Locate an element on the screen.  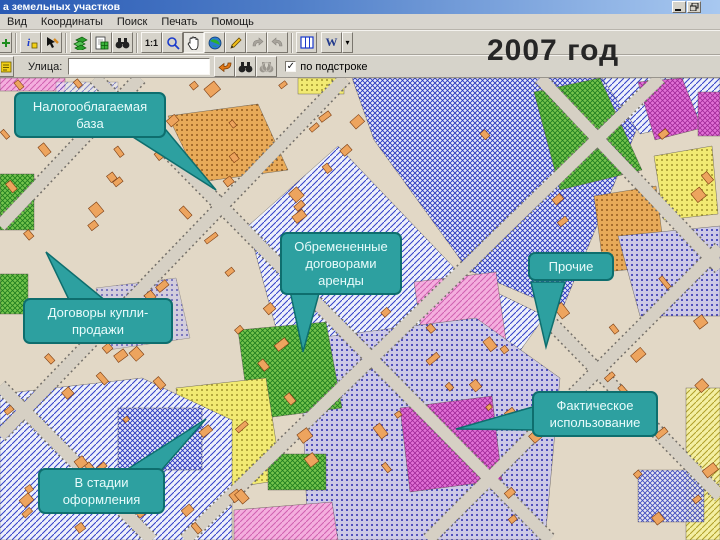
redo-button is located at coordinates (277, 42).